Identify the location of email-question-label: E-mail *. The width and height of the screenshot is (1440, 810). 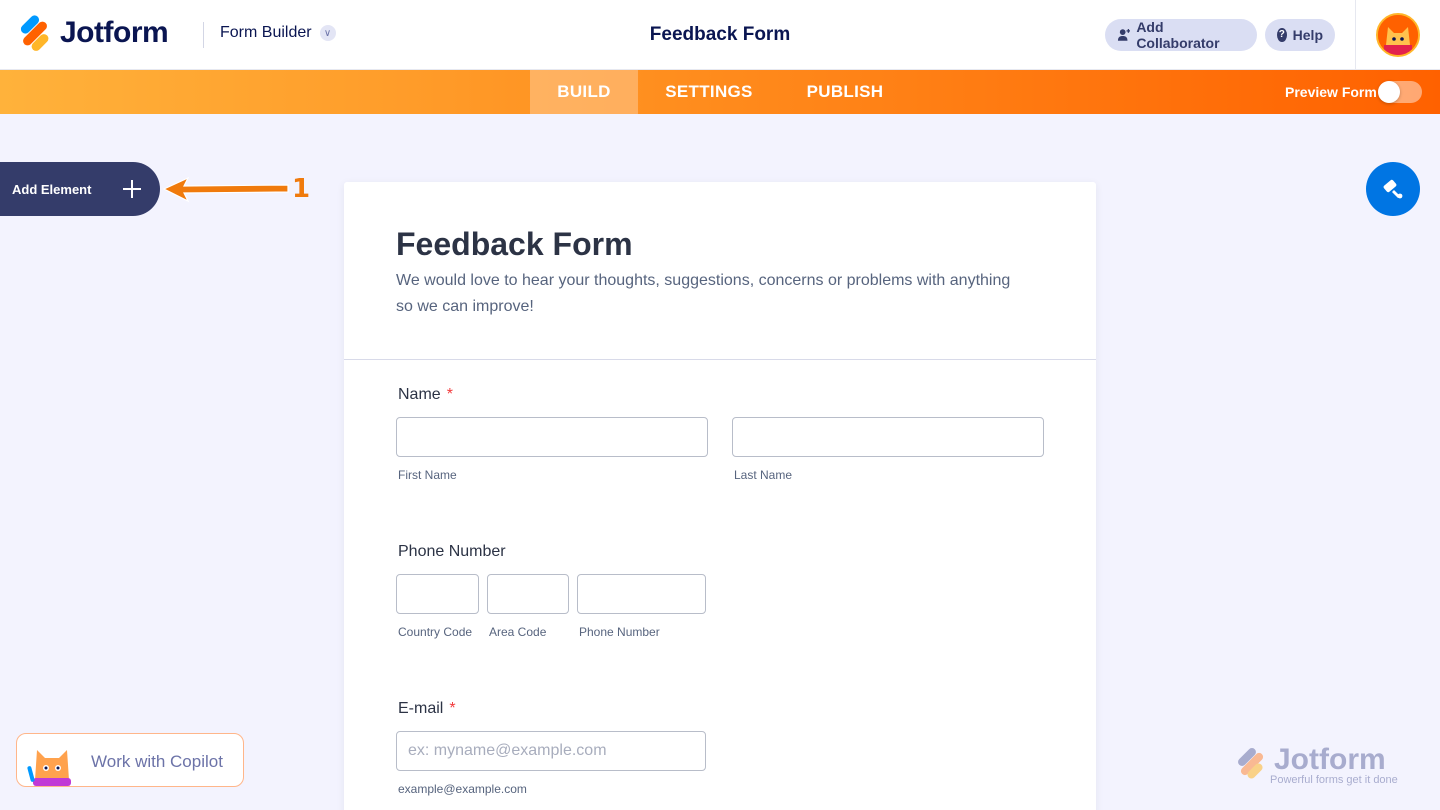
(427, 709).